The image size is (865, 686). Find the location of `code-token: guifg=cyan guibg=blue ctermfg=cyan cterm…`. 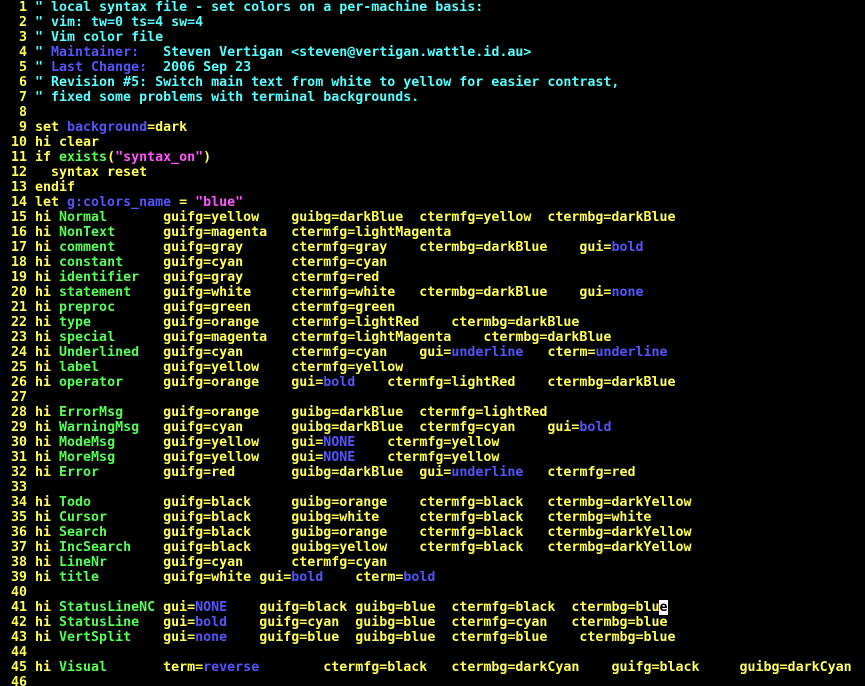

code-token: guifg=cyan guibg=blue ctermfg=cyan cterm… is located at coordinates (447, 622).